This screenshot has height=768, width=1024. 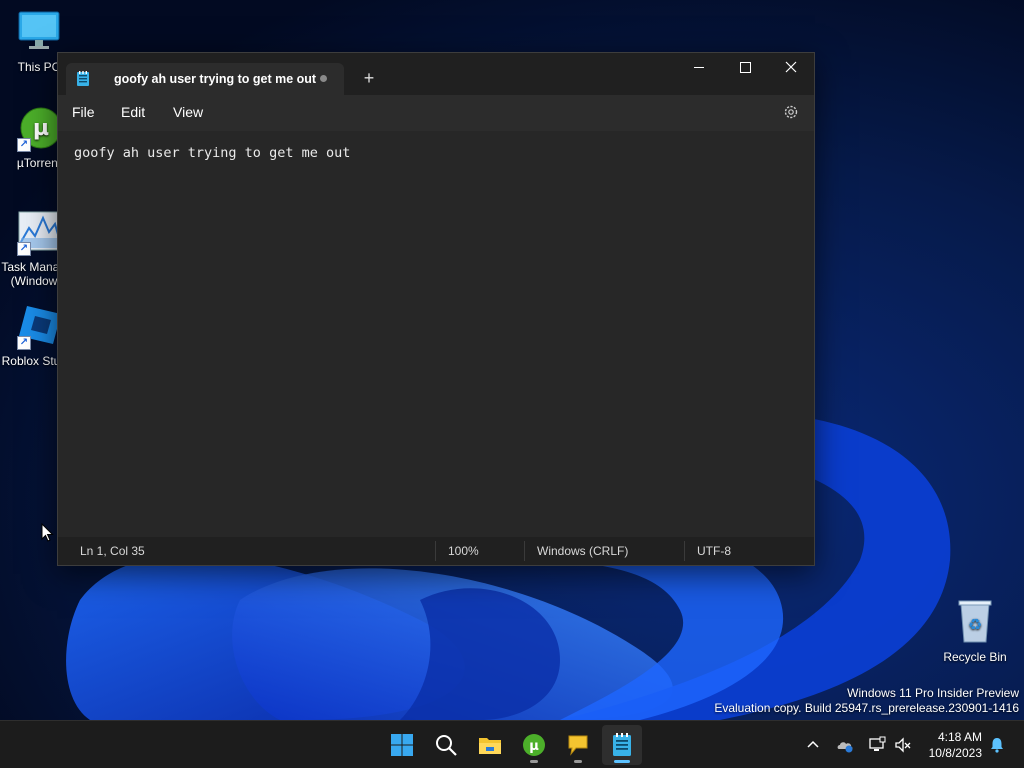 I want to click on start-icon, so click(x=402, y=745).